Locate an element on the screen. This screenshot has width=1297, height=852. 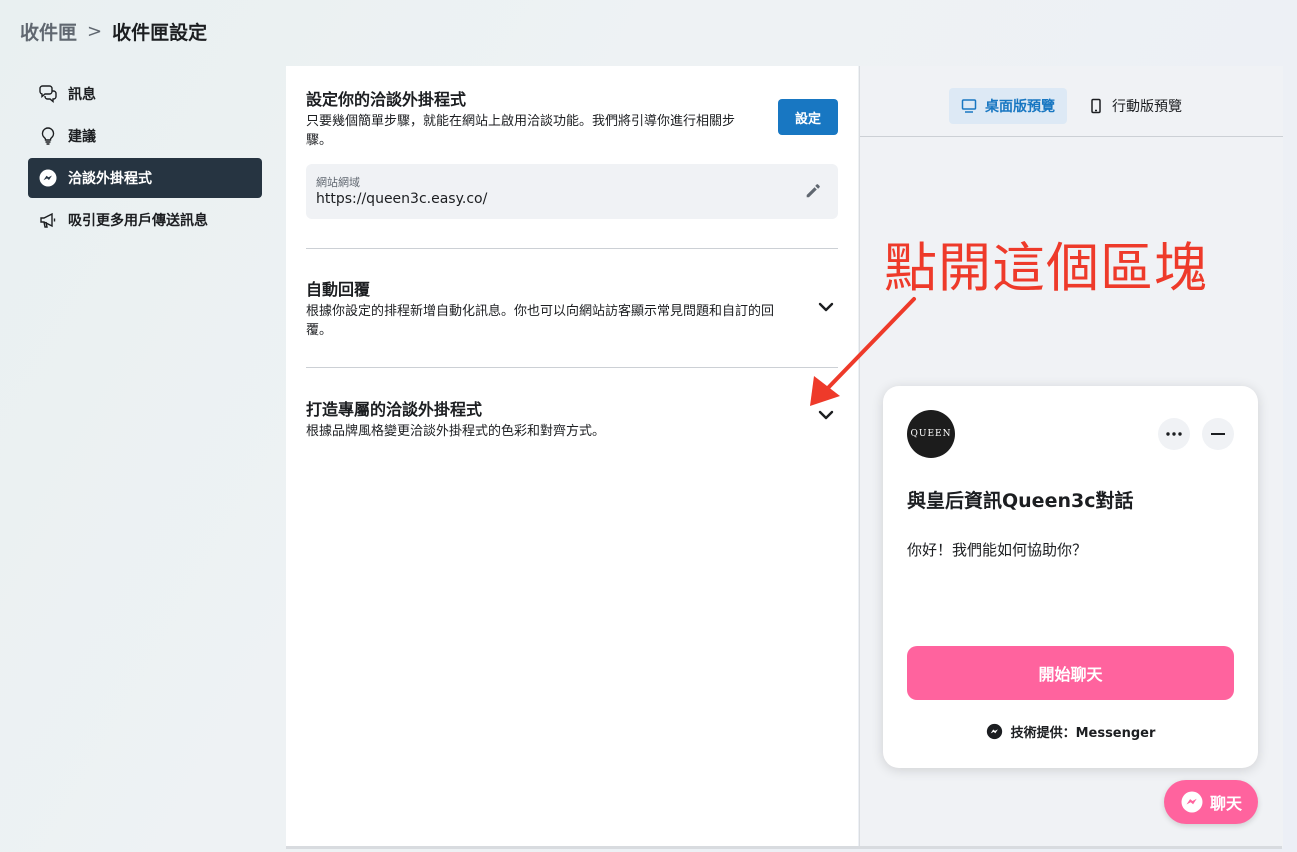
setup-title: 設定你的洽談外掛程式 is located at coordinates (386, 99).